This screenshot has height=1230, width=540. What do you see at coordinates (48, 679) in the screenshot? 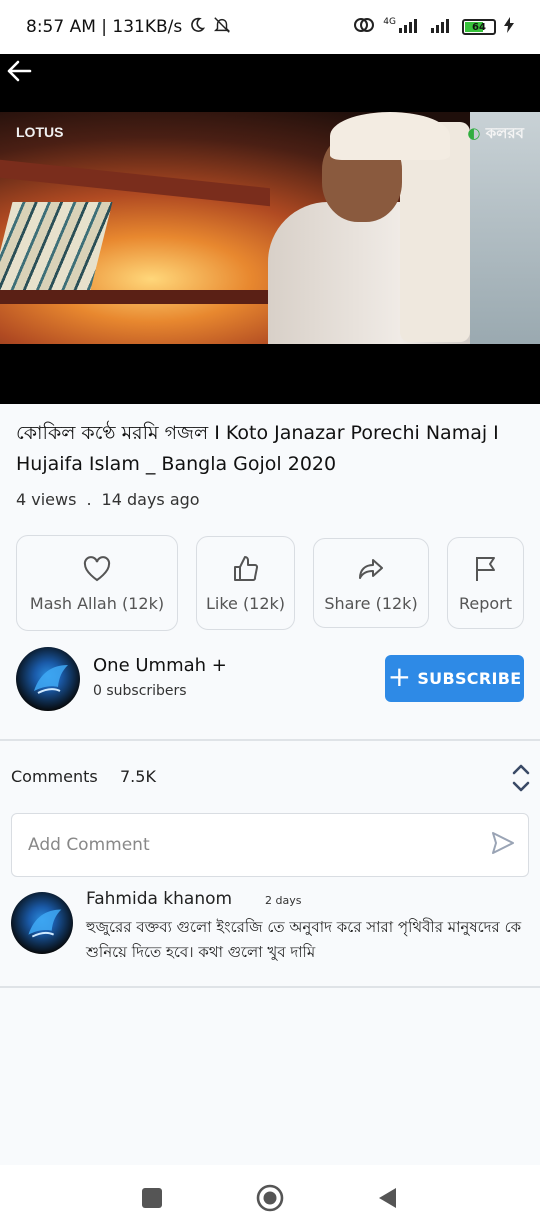
I see `channel-avatar` at bounding box center [48, 679].